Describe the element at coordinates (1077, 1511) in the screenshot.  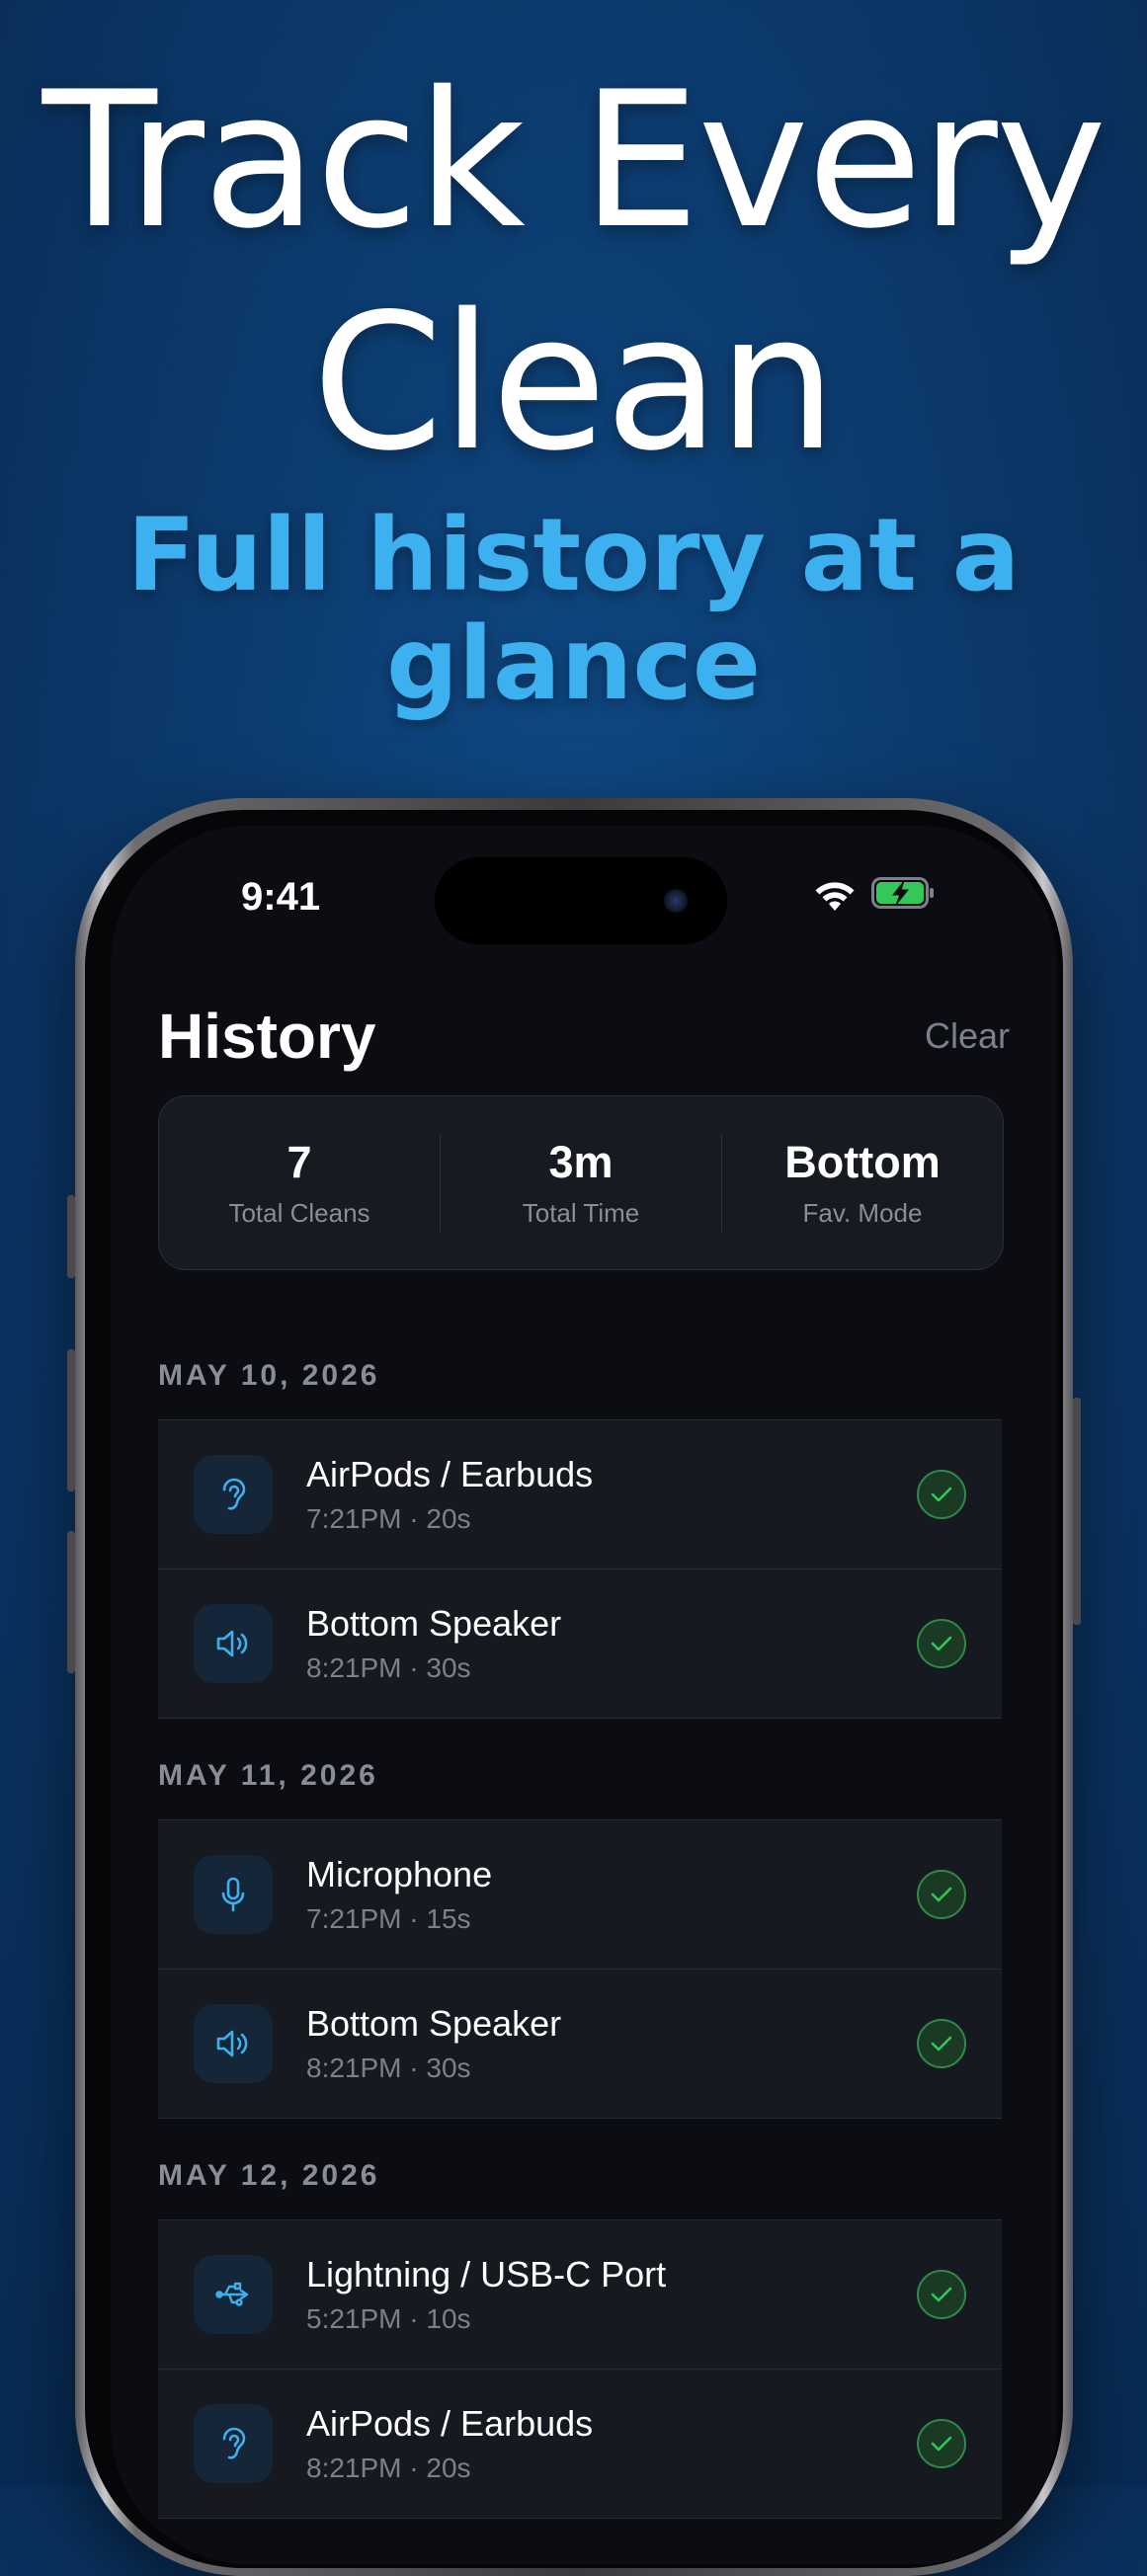
I see `power-button` at that location.